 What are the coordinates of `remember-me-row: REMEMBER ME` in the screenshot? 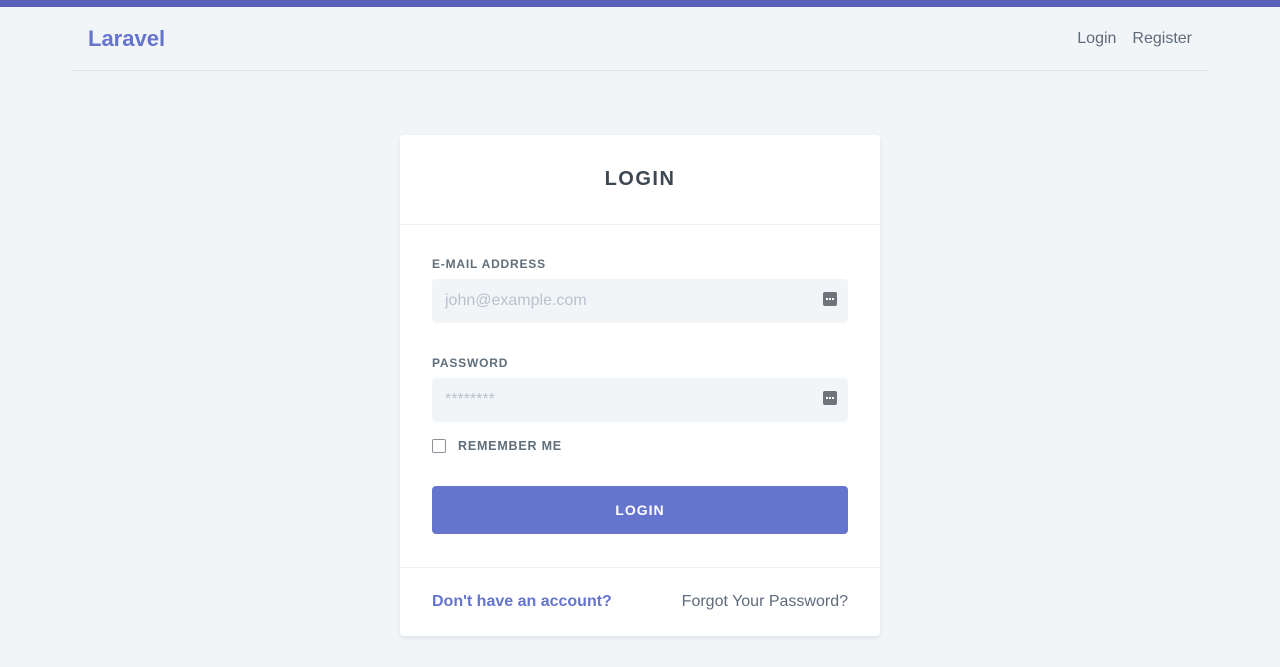 It's located at (640, 446).